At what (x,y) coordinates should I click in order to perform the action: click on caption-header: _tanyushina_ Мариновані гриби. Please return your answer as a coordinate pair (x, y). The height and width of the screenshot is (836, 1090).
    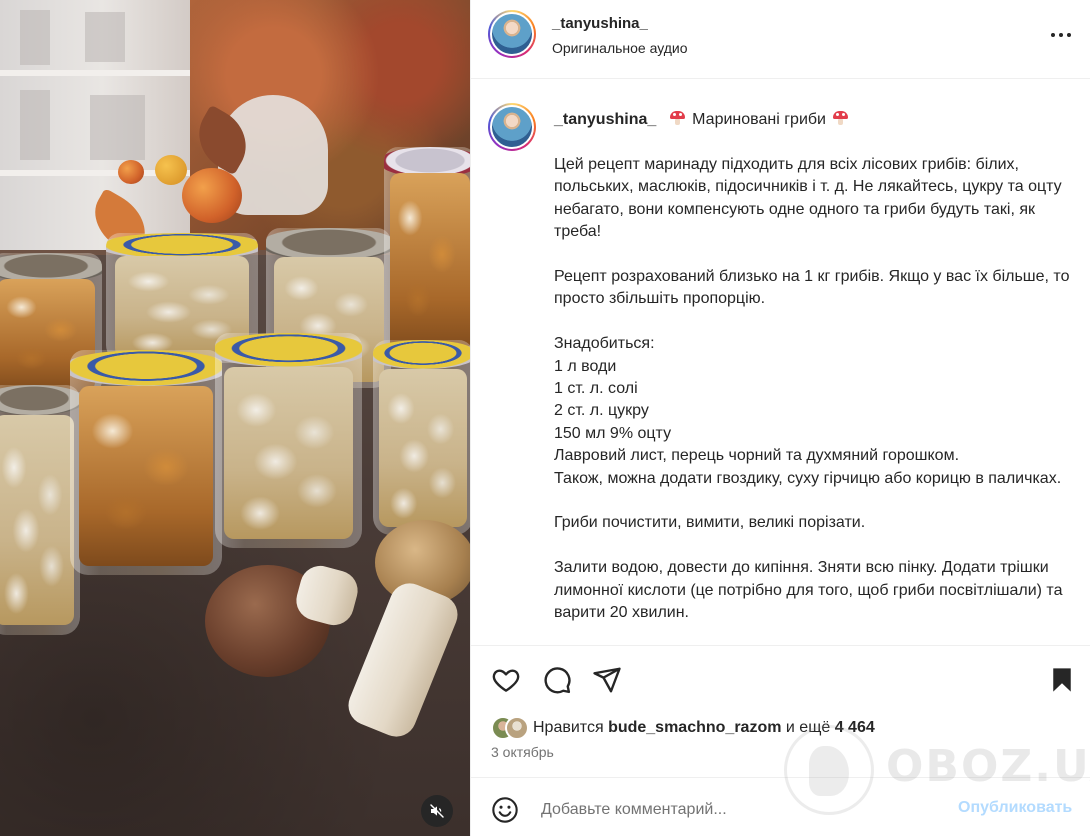
    Looking at the image, I should click on (702, 120).